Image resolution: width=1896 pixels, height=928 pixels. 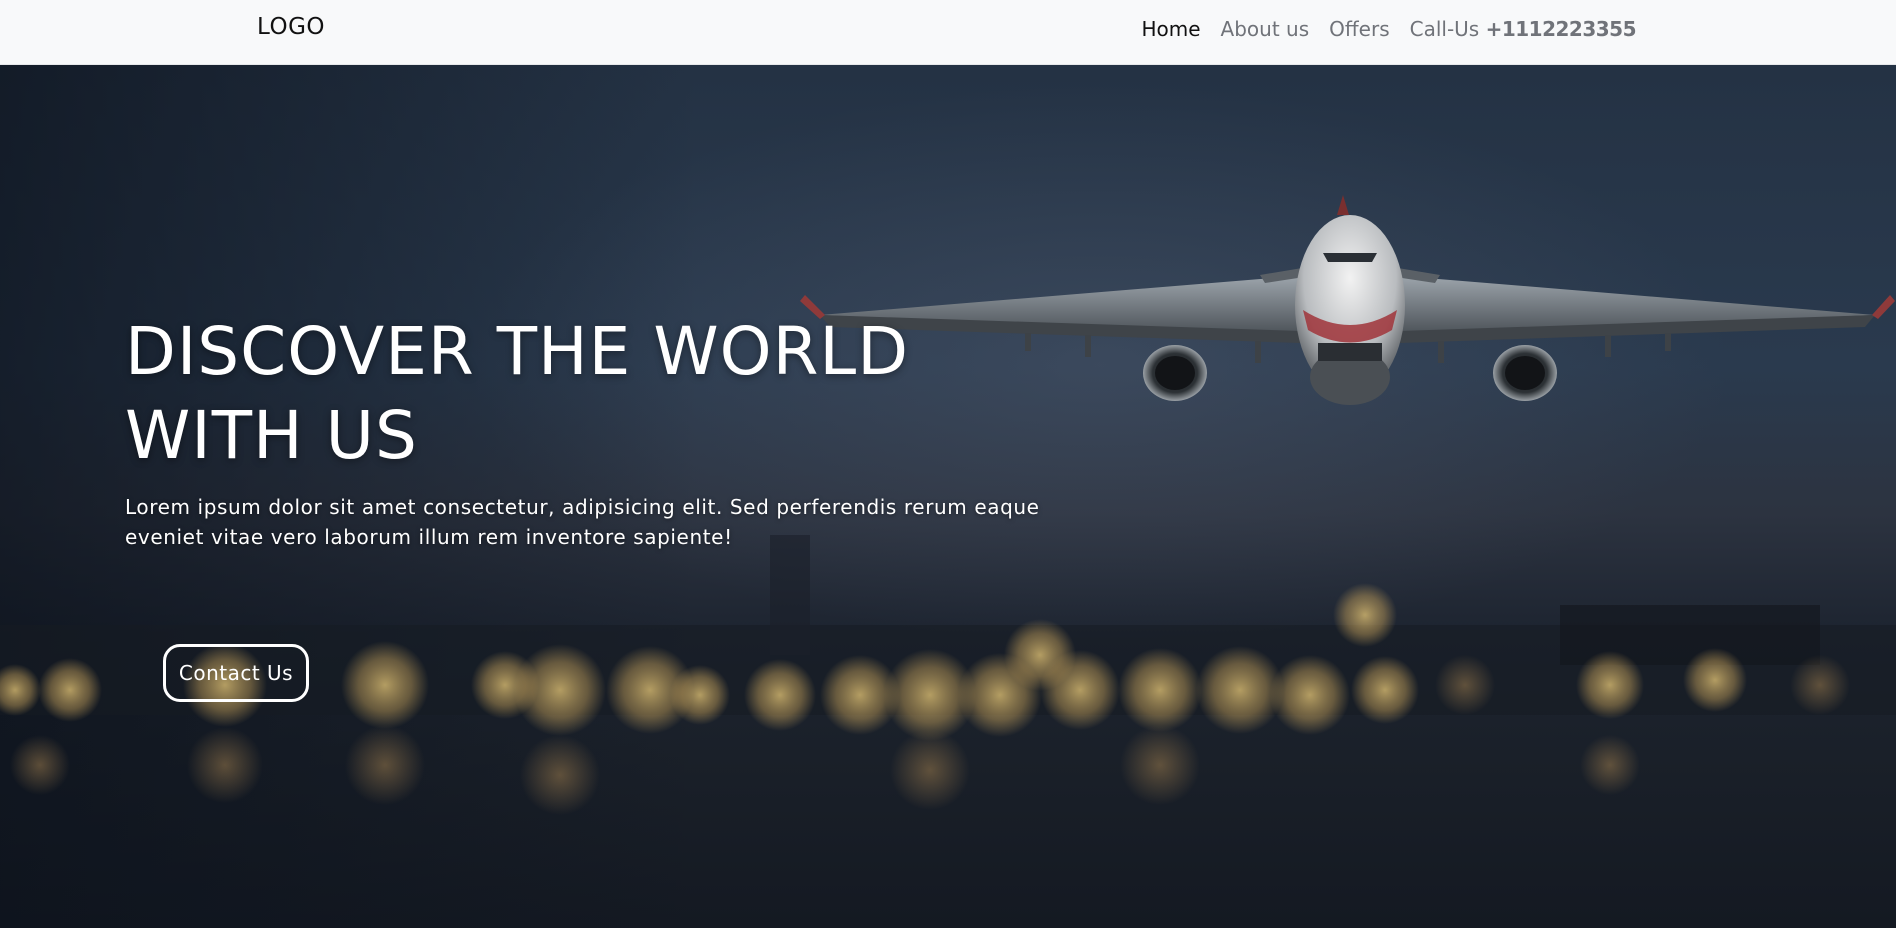 What do you see at coordinates (1170, 29) in the screenshot?
I see `nav-link-home: Home` at bounding box center [1170, 29].